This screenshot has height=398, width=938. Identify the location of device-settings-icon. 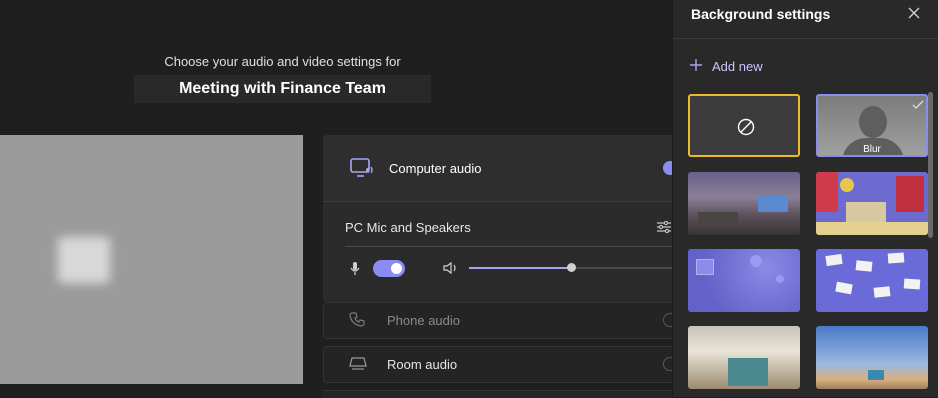
(664, 227).